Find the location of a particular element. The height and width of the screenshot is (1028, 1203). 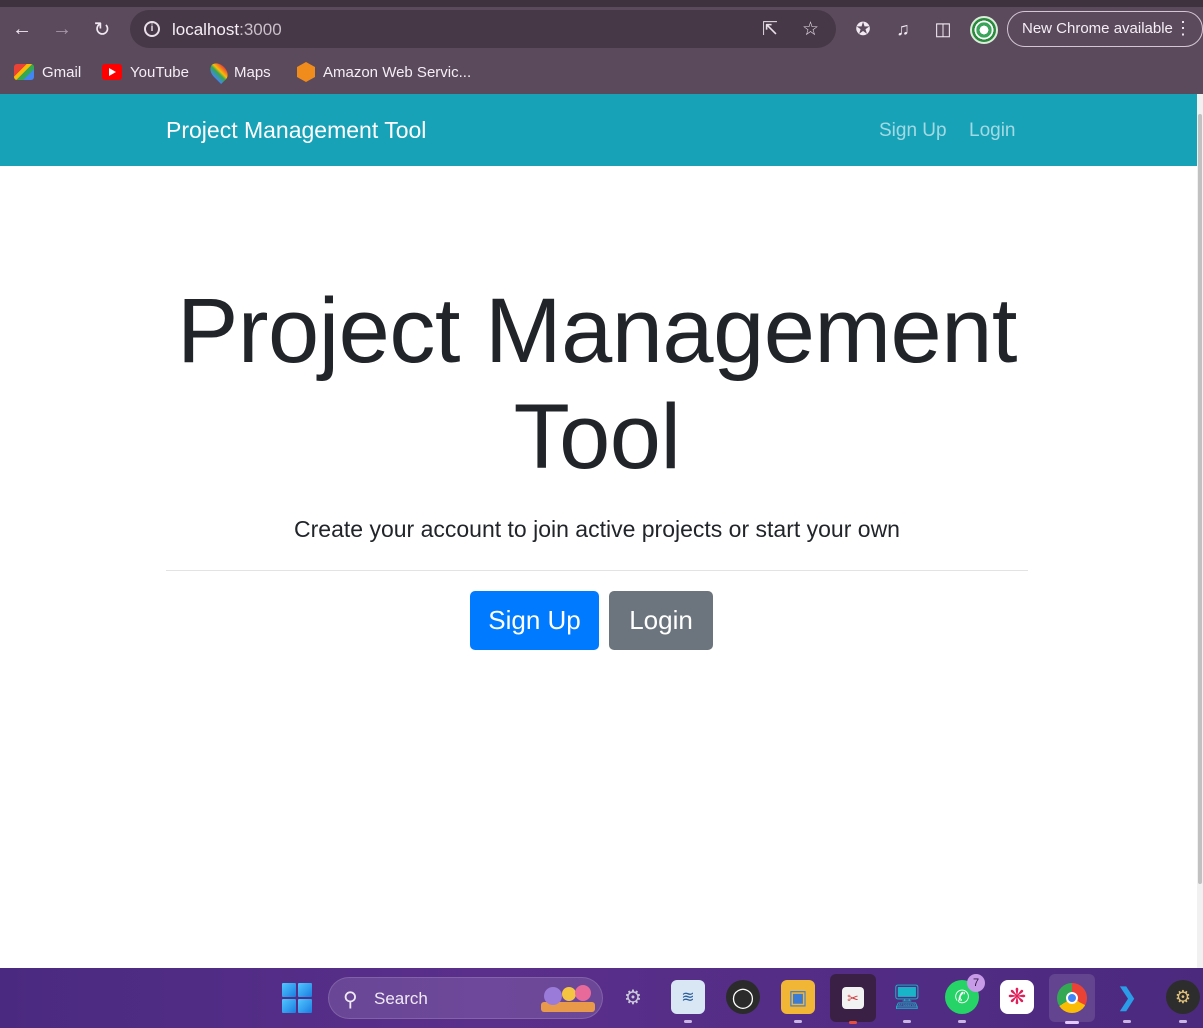

bookmark-label: Gmail is located at coordinates (62, 72).